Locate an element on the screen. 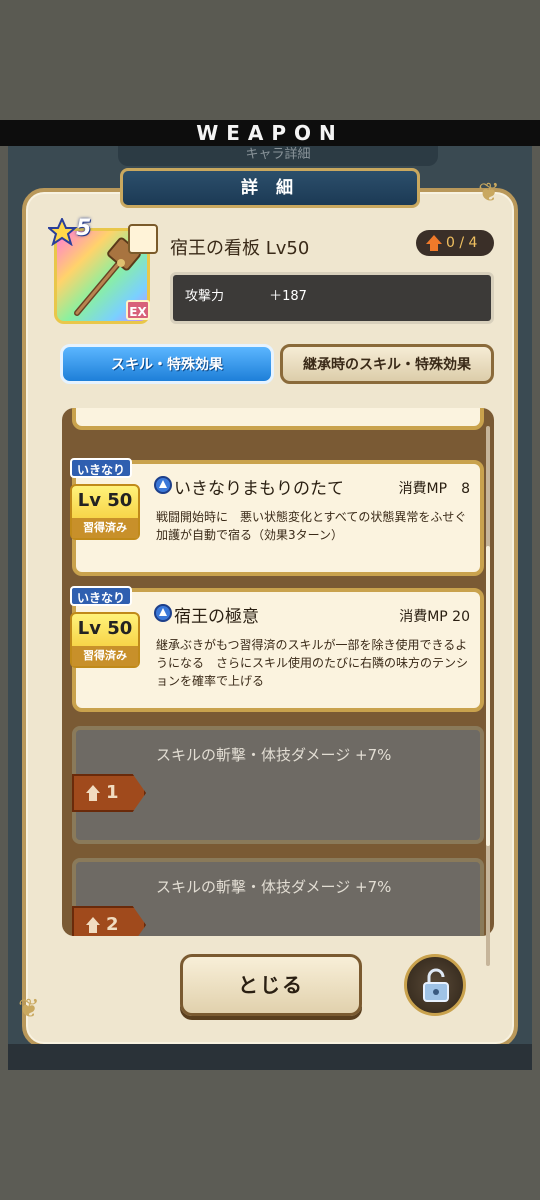 The width and height of the screenshot is (540, 1200). tab-inherit-skills: 継承時のスキル・特殊効果 is located at coordinates (387, 364).